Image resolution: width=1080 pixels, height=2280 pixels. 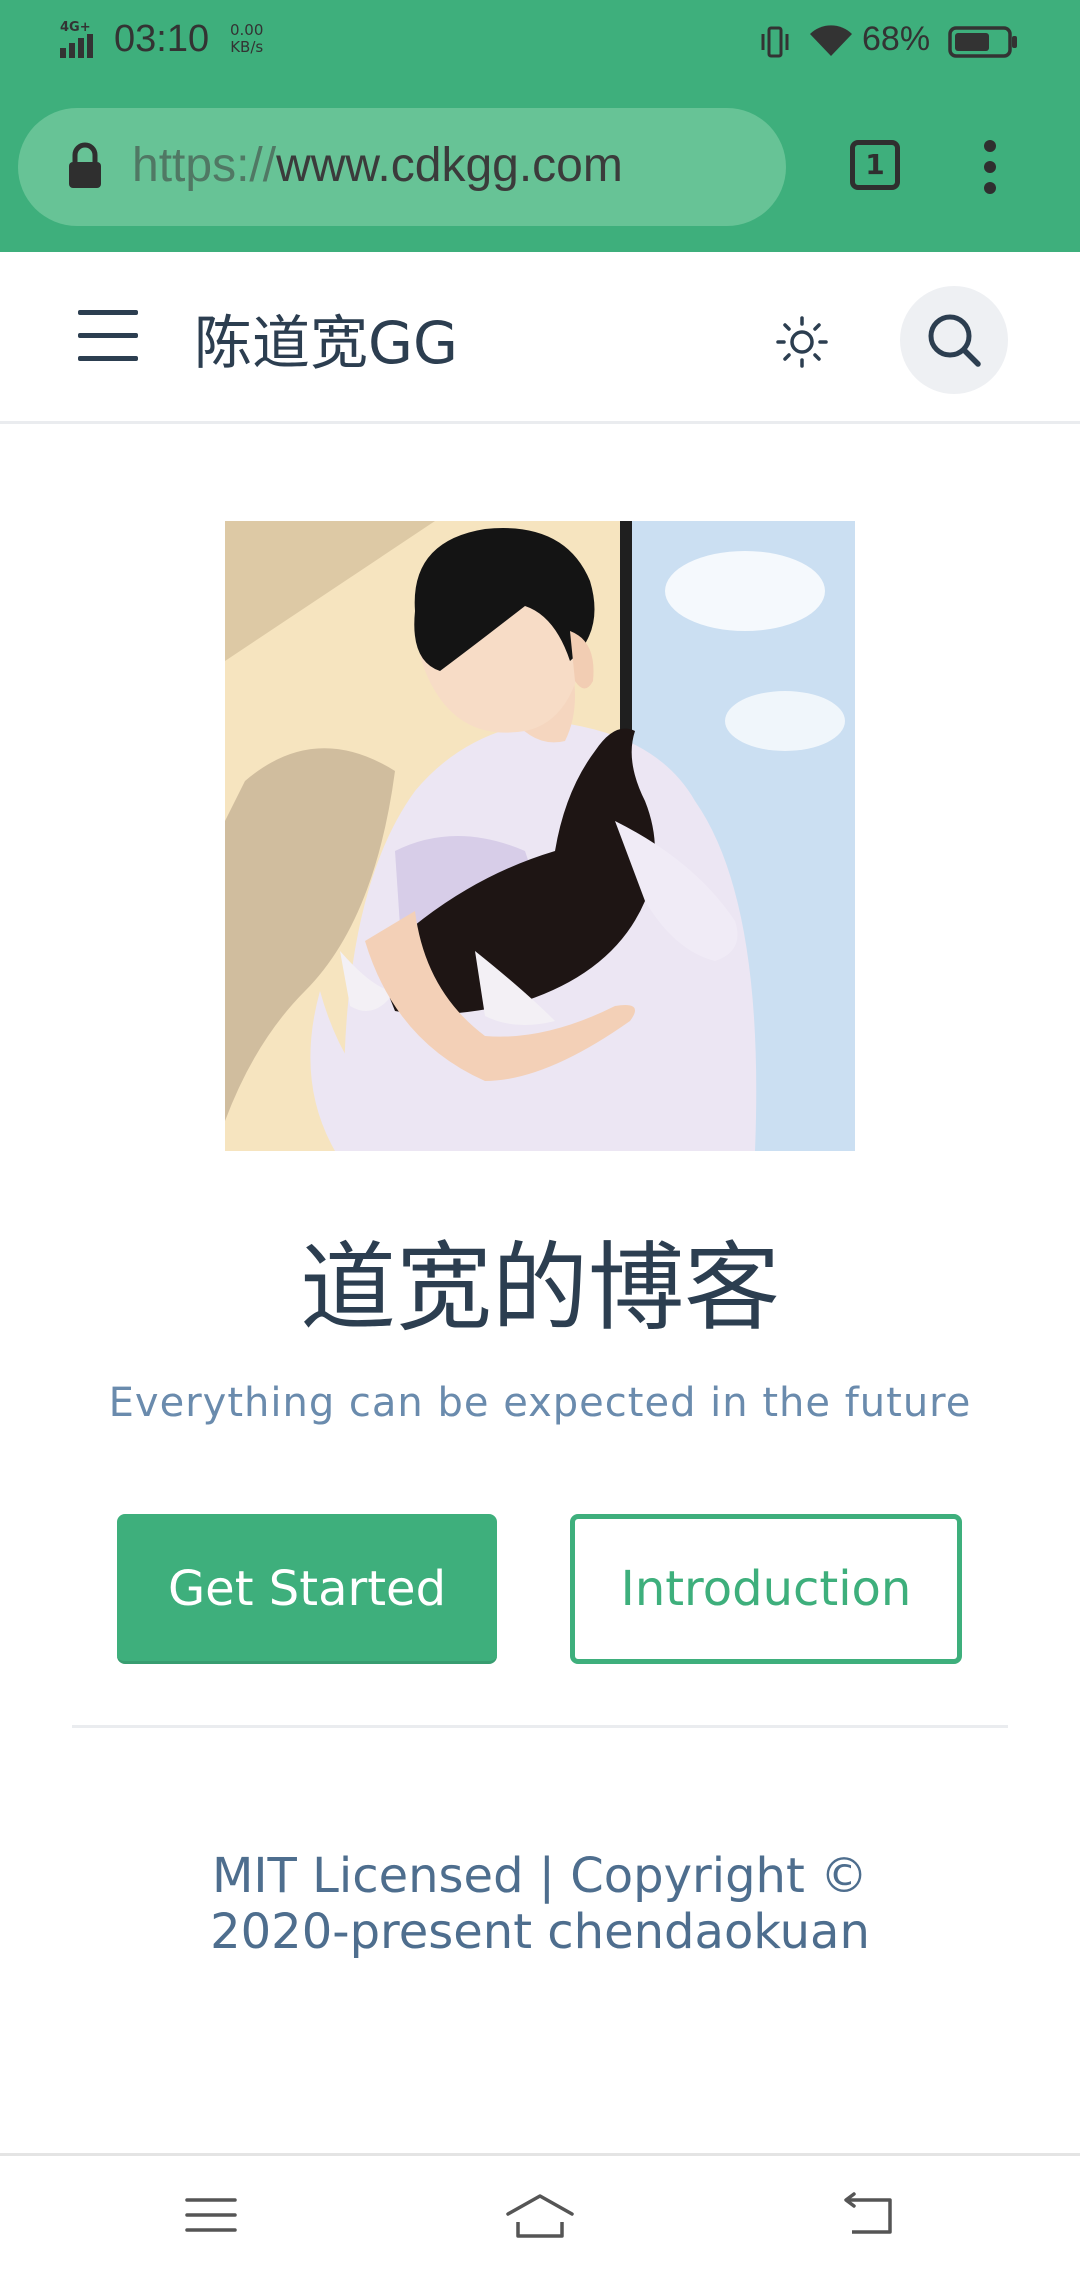 What do you see at coordinates (247, 30) in the screenshot?
I see `speed-value: 0.00` at bounding box center [247, 30].